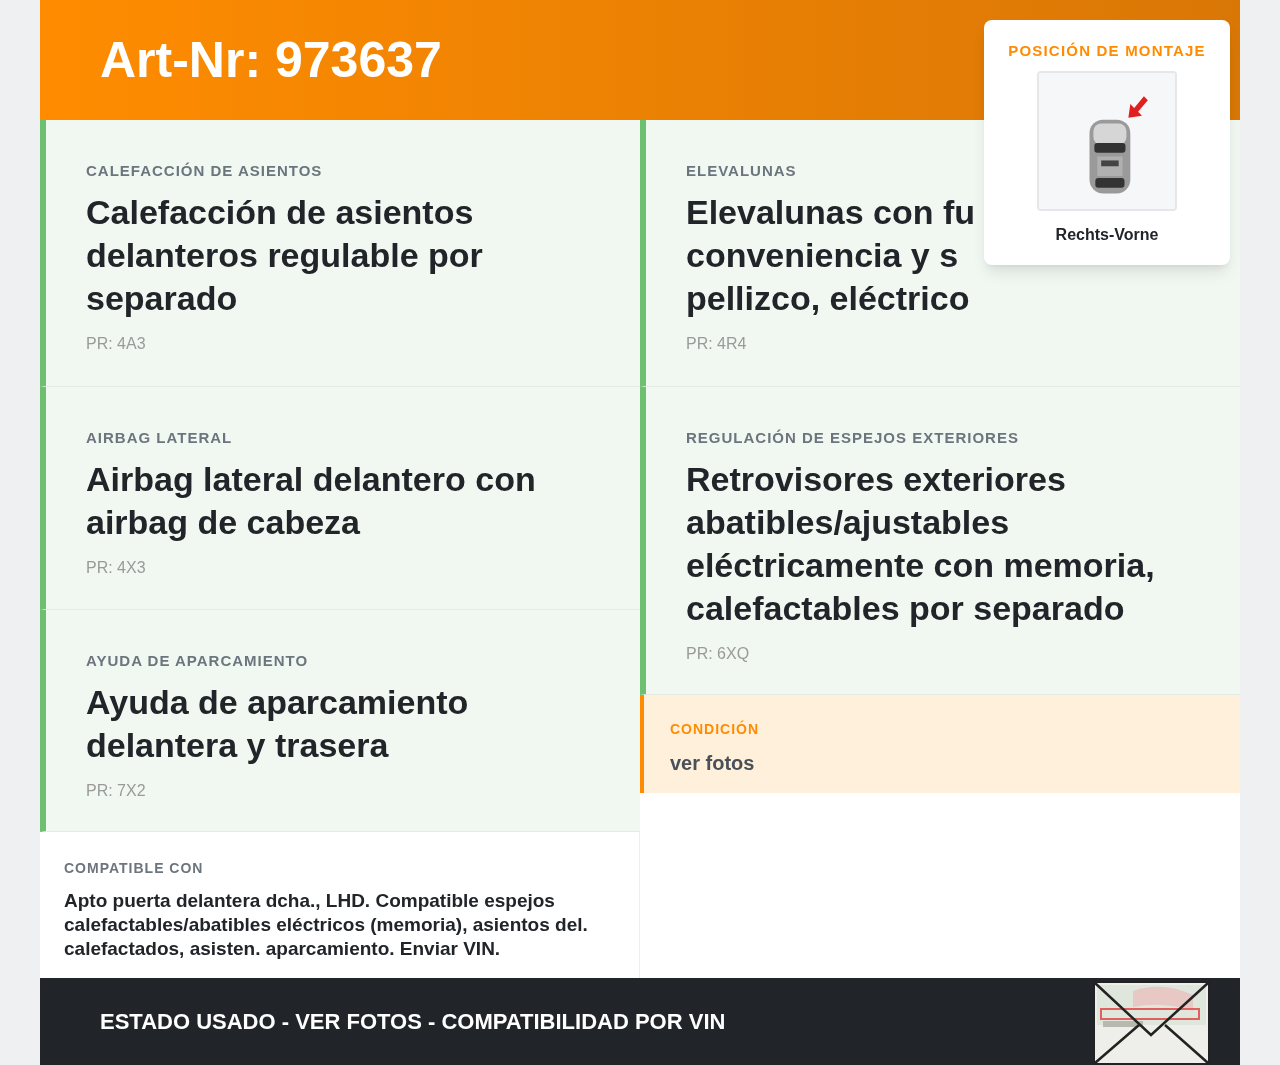 Image resolution: width=1280 pixels, height=1065 pixels. Describe the element at coordinates (162, 298) in the screenshot. I see `feature-title-line: separado` at that location.